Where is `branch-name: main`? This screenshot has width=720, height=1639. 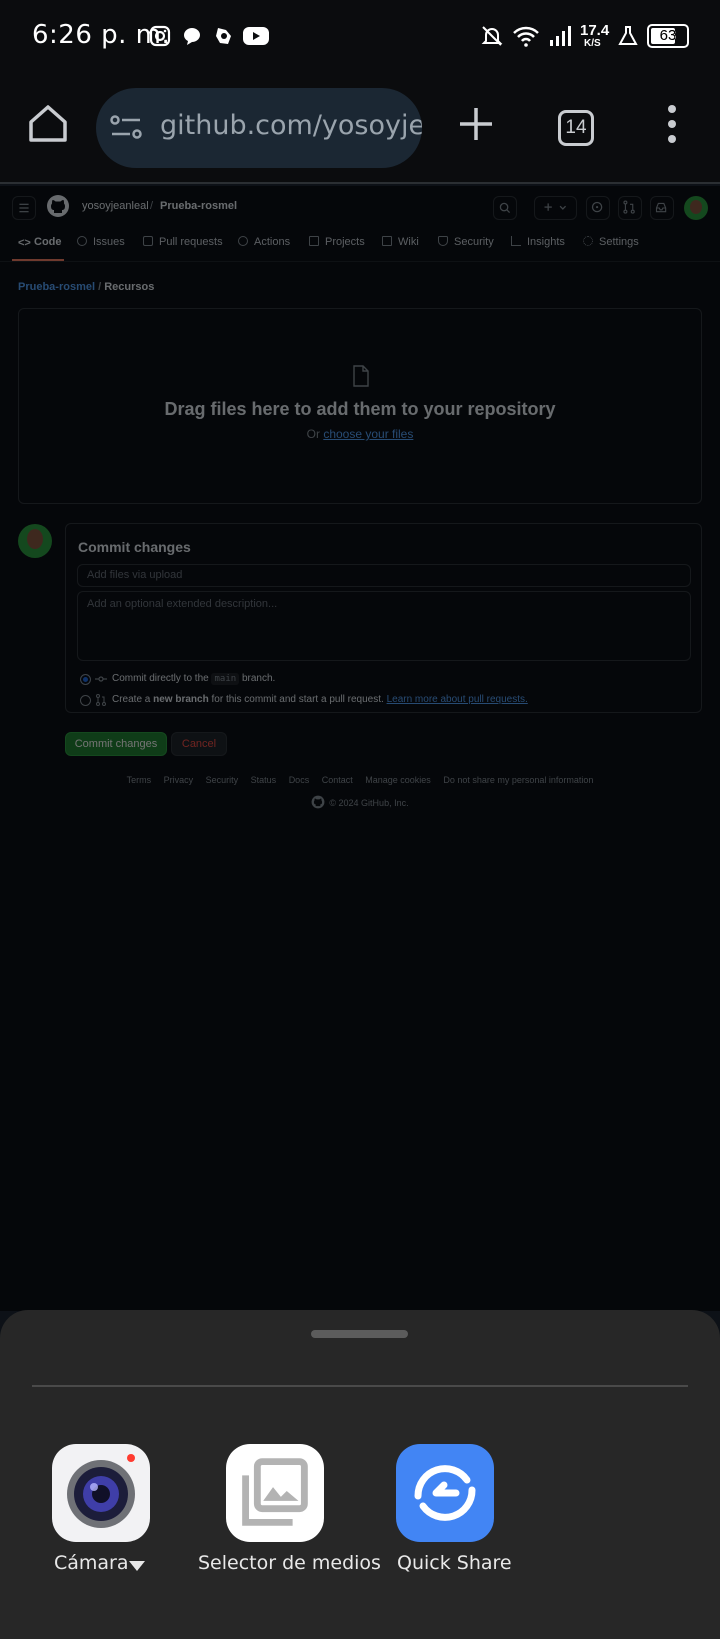 branch-name: main is located at coordinates (225, 679).